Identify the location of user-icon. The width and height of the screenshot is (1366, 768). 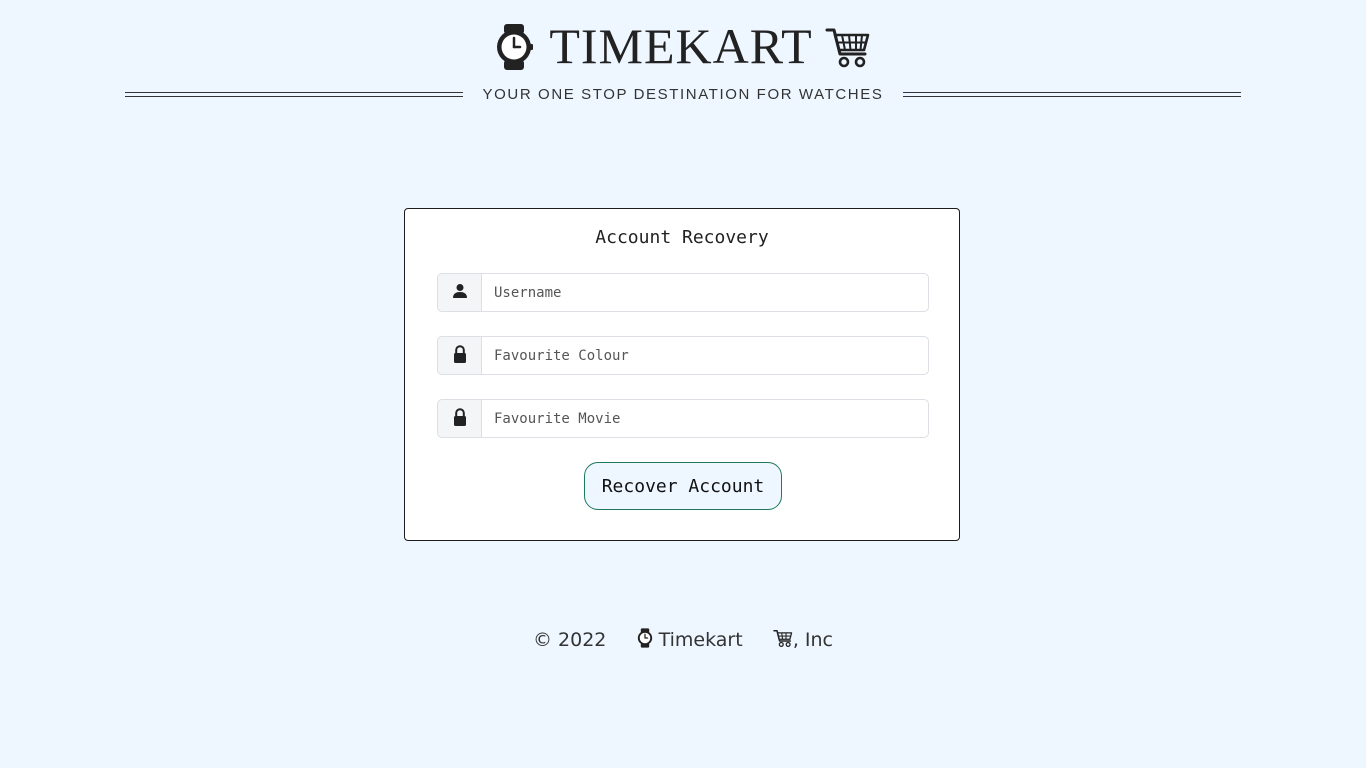
(460, 293).